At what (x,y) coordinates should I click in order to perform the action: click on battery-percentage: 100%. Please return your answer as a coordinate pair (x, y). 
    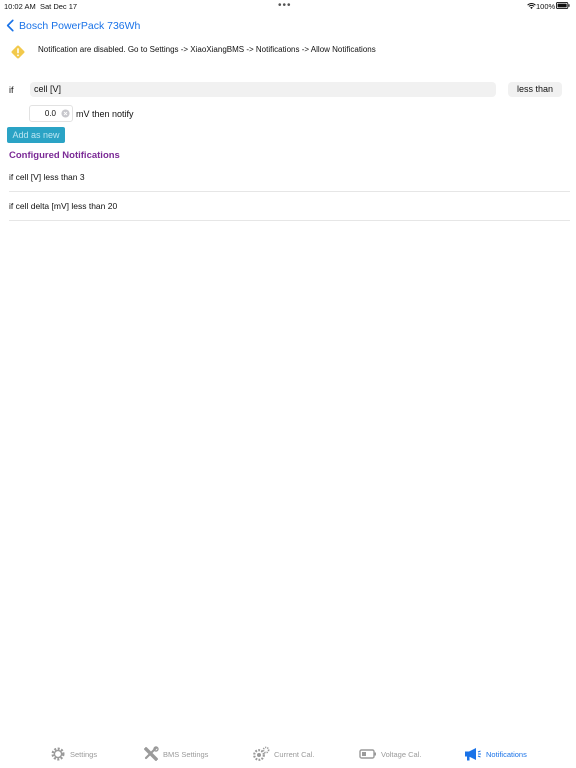
    Looking at the image, I should click on (546, 6).